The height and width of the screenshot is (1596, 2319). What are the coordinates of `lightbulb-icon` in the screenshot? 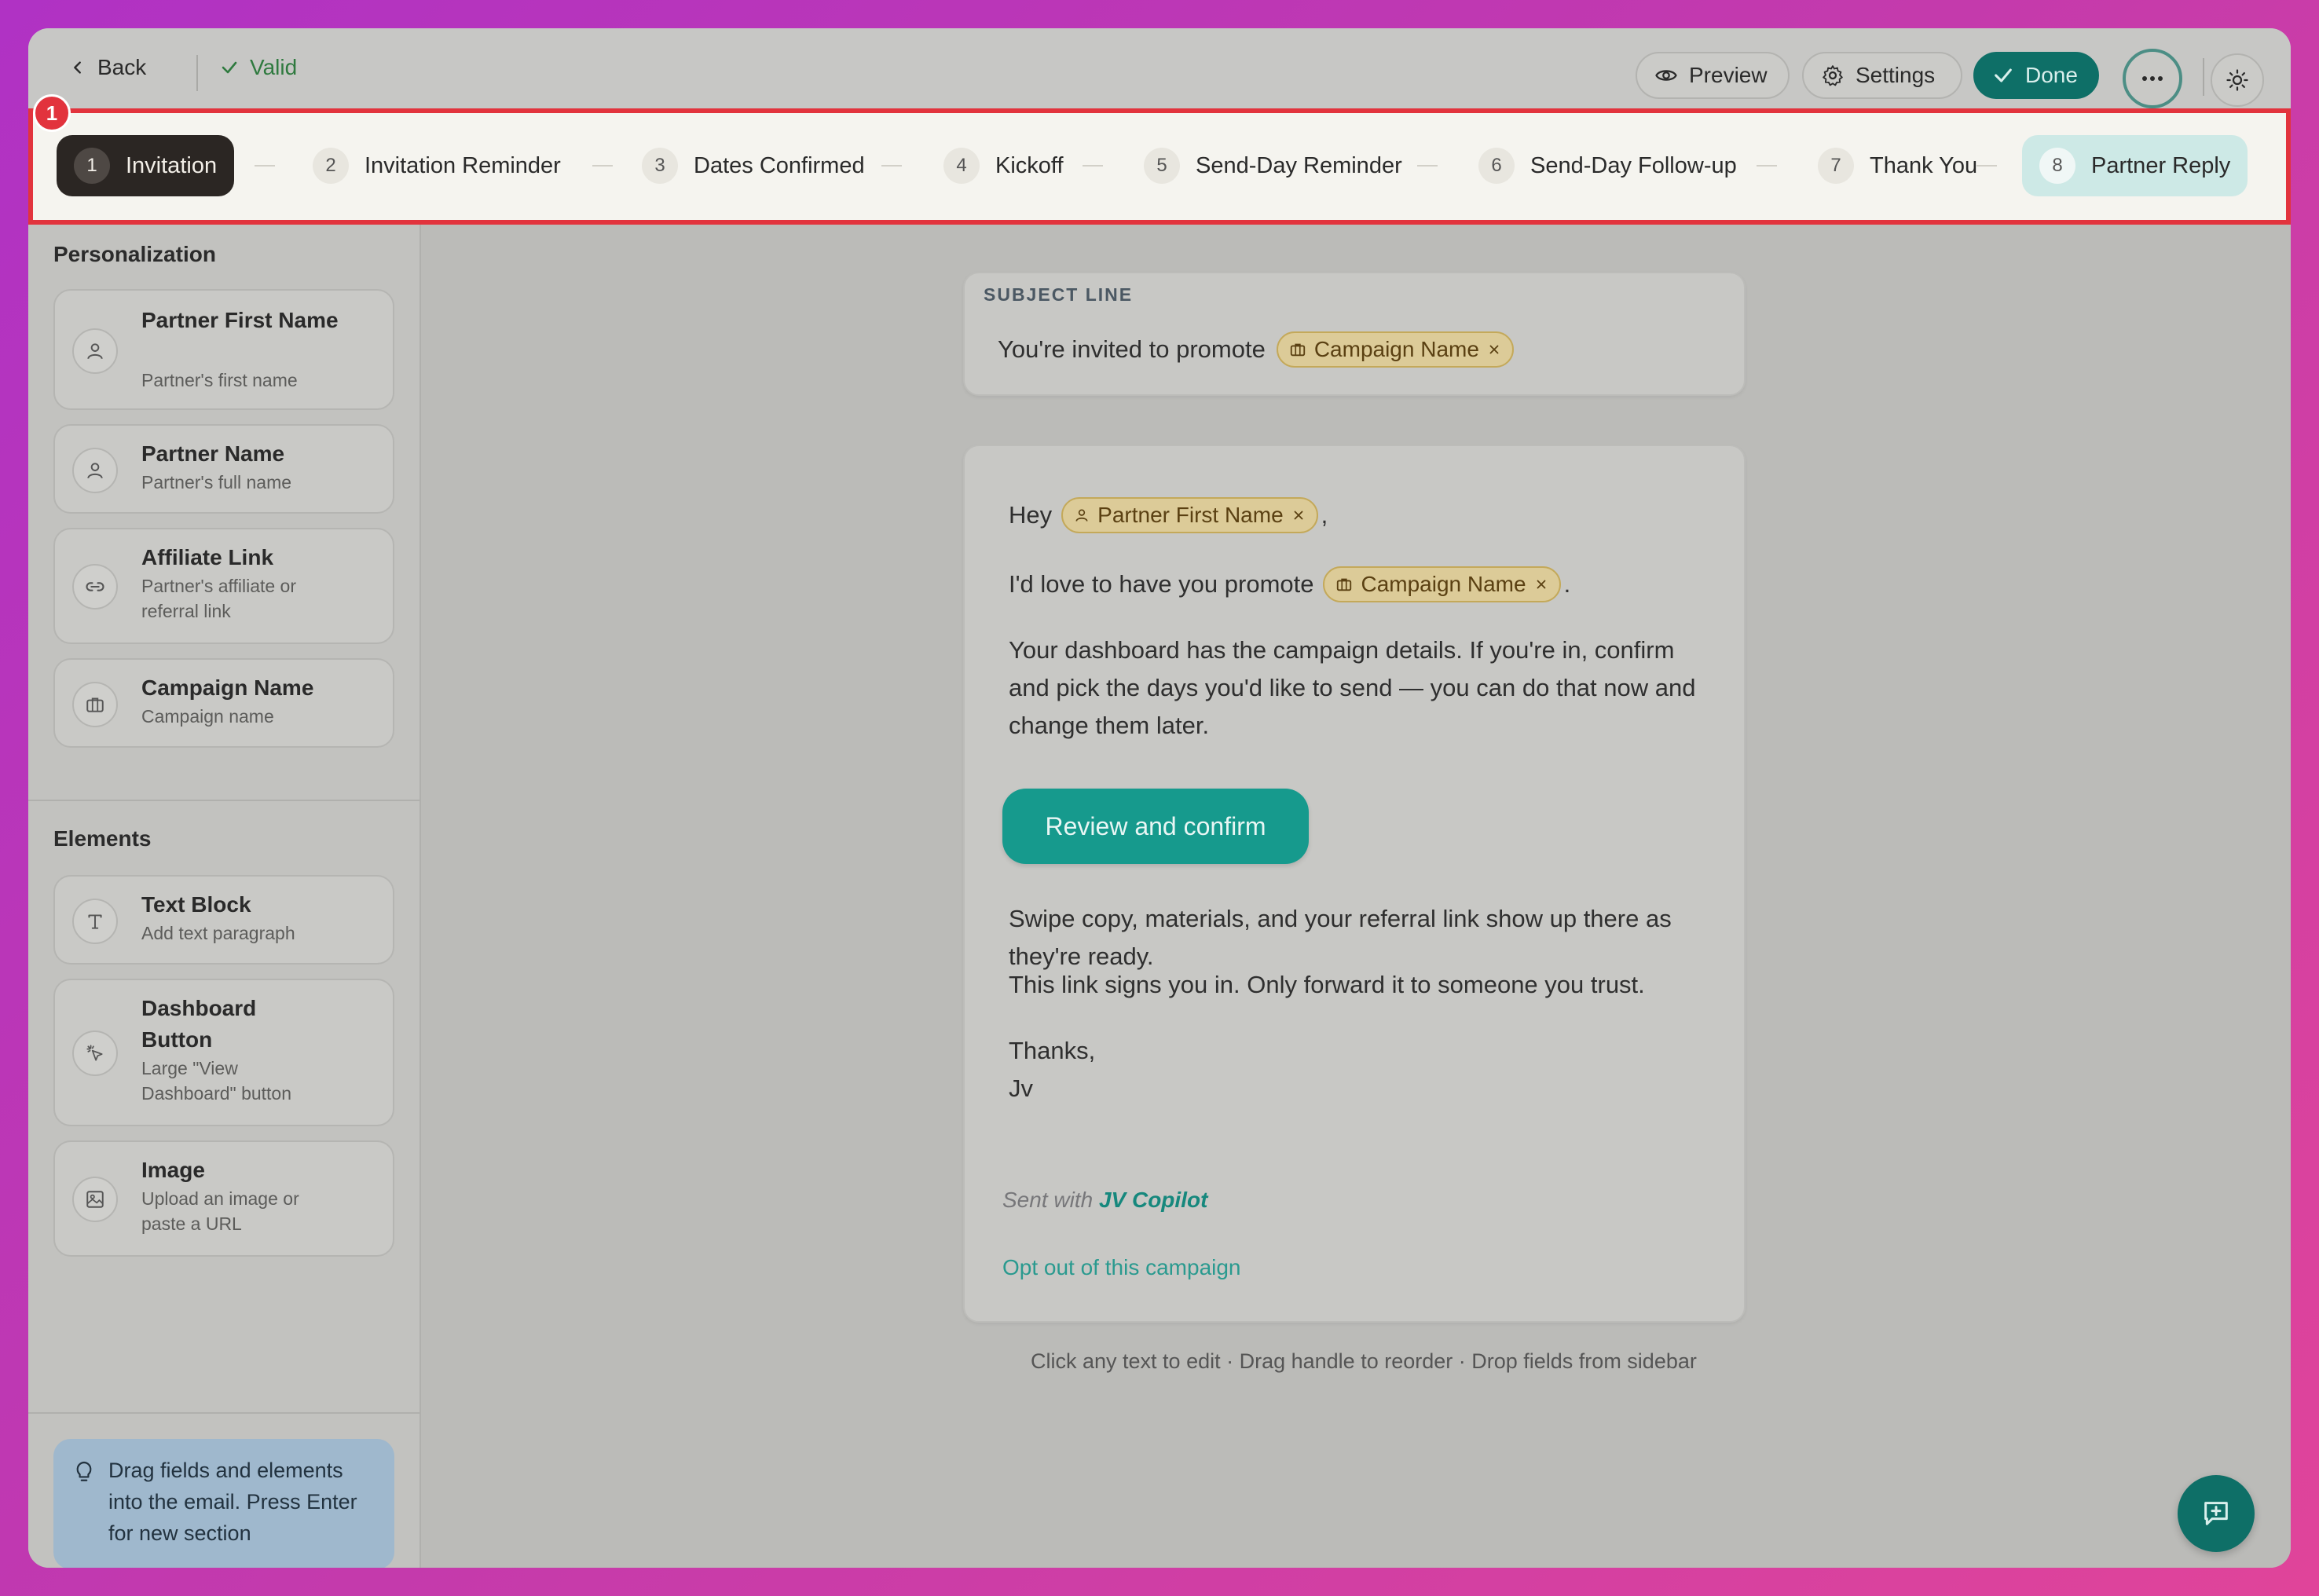 It's located at (84, 1471).